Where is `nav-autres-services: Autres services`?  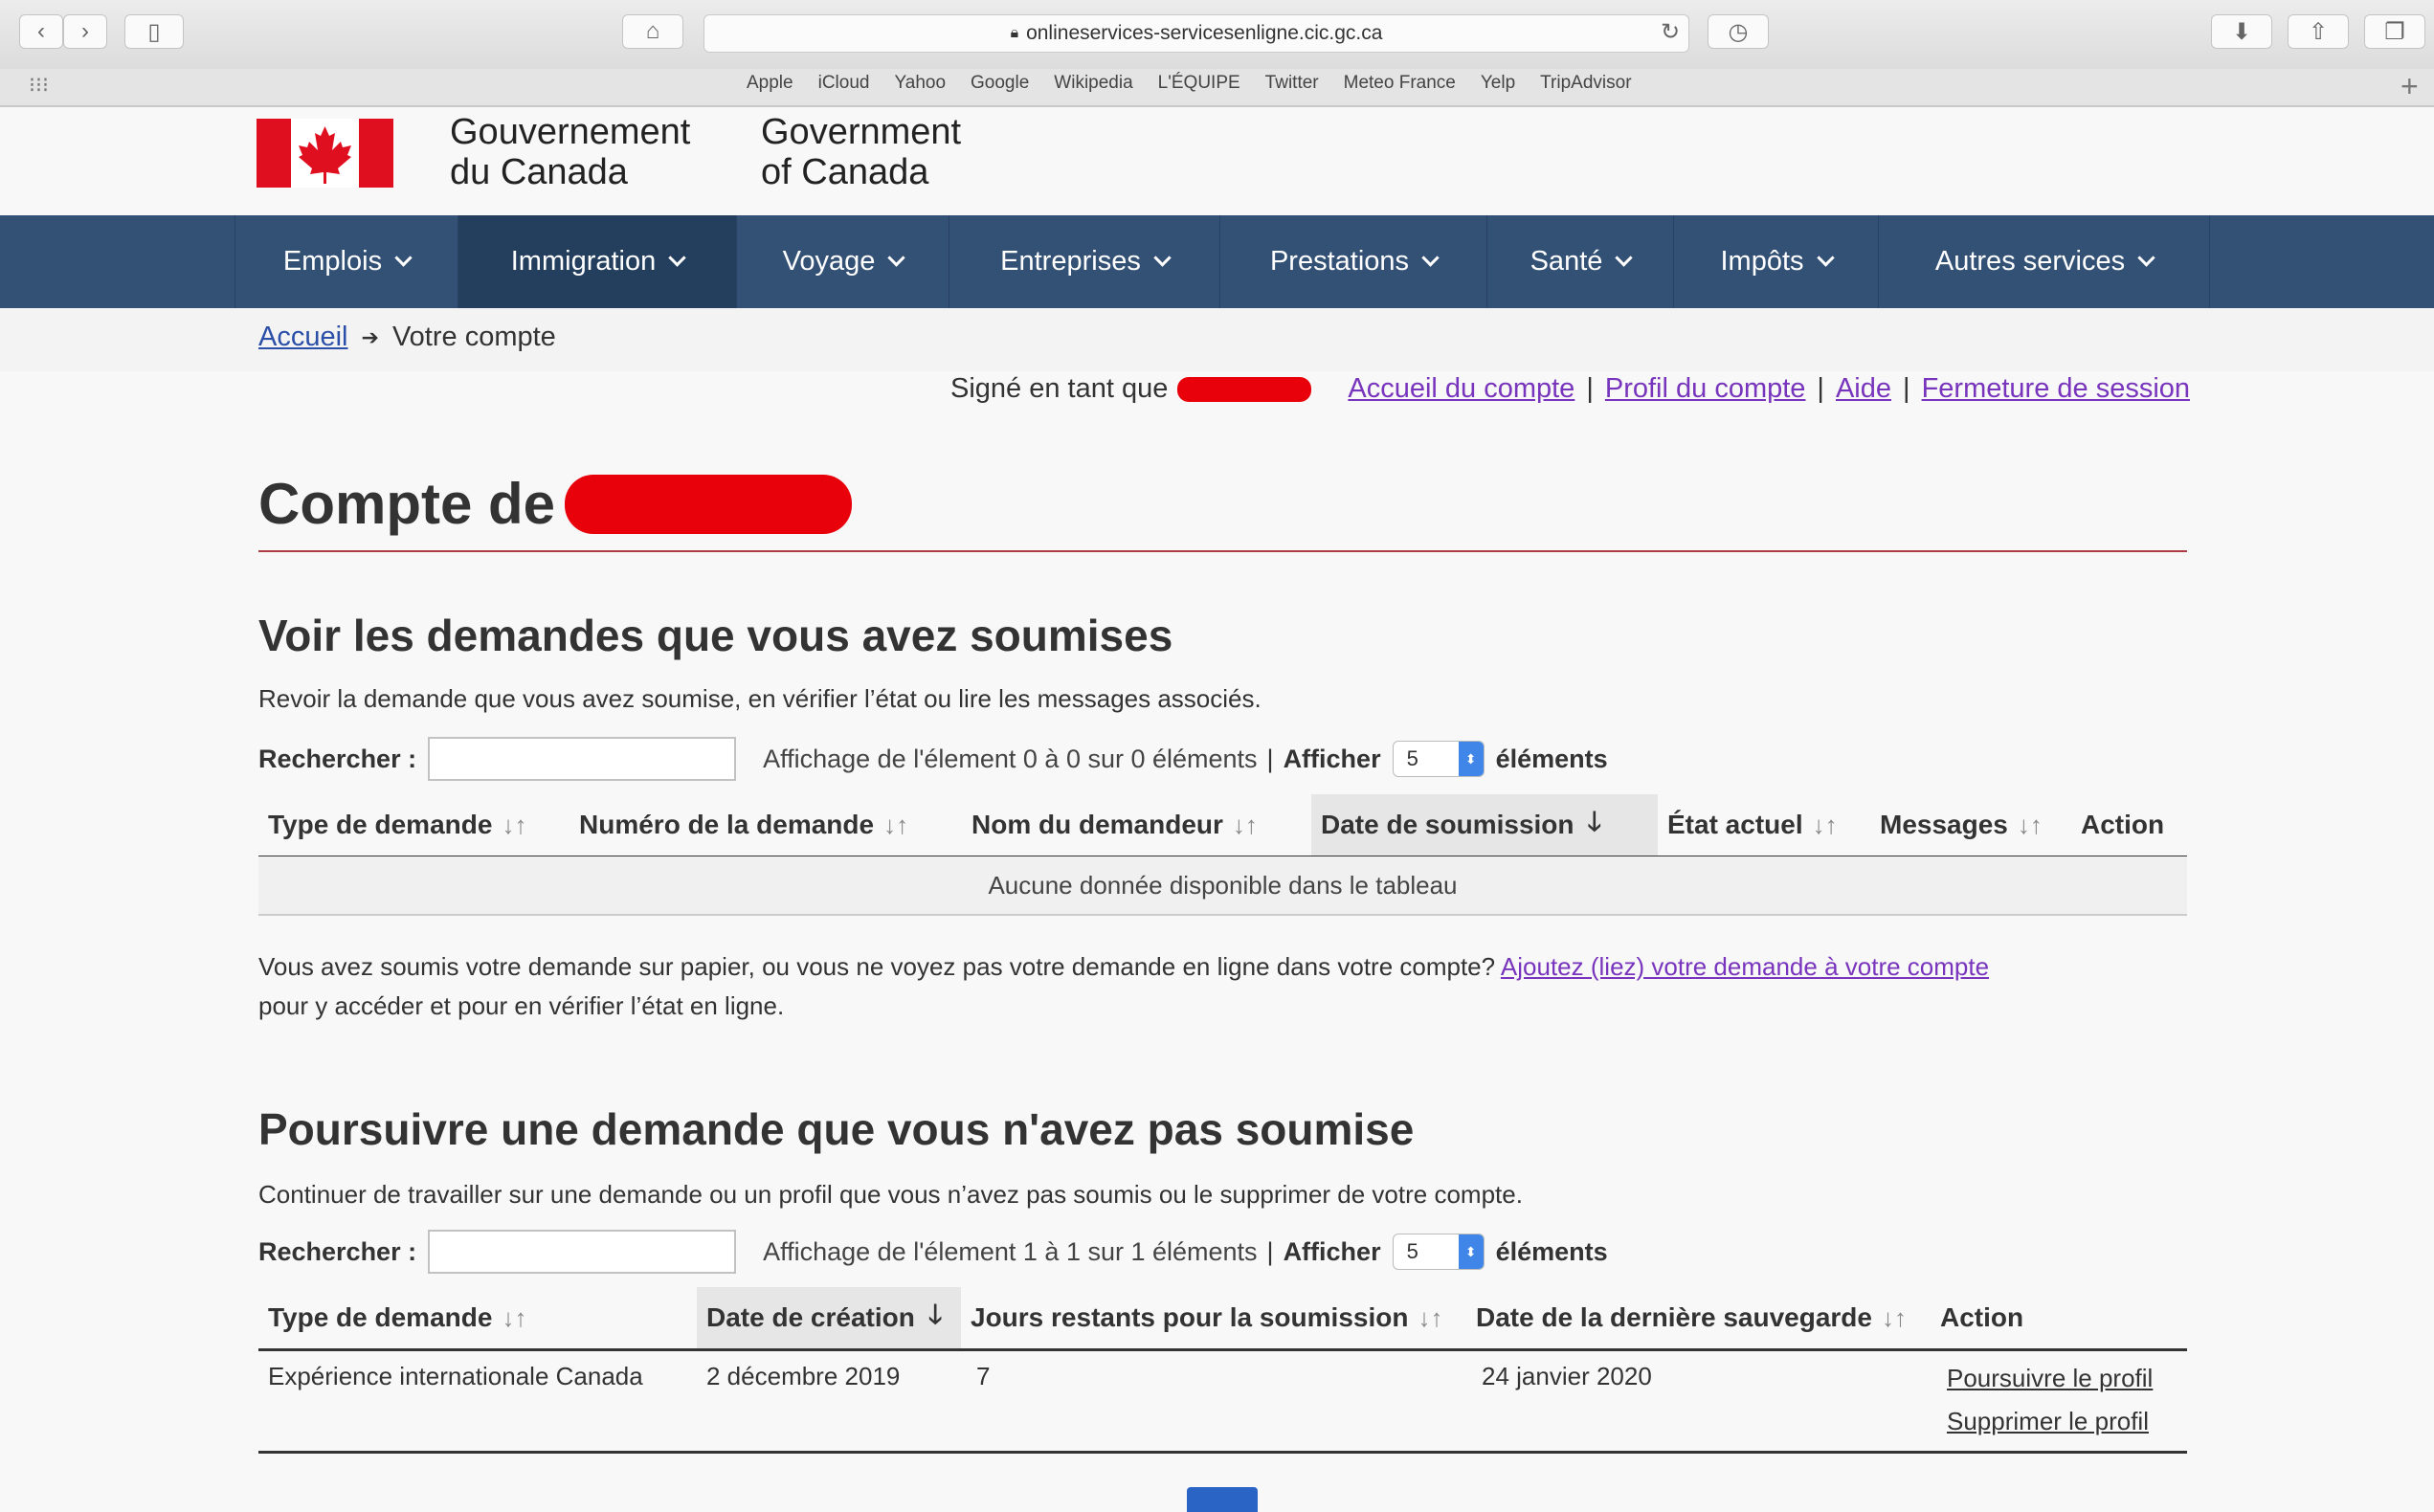
nav-autres-services: Autres services is located at coordinates (2044, 261).